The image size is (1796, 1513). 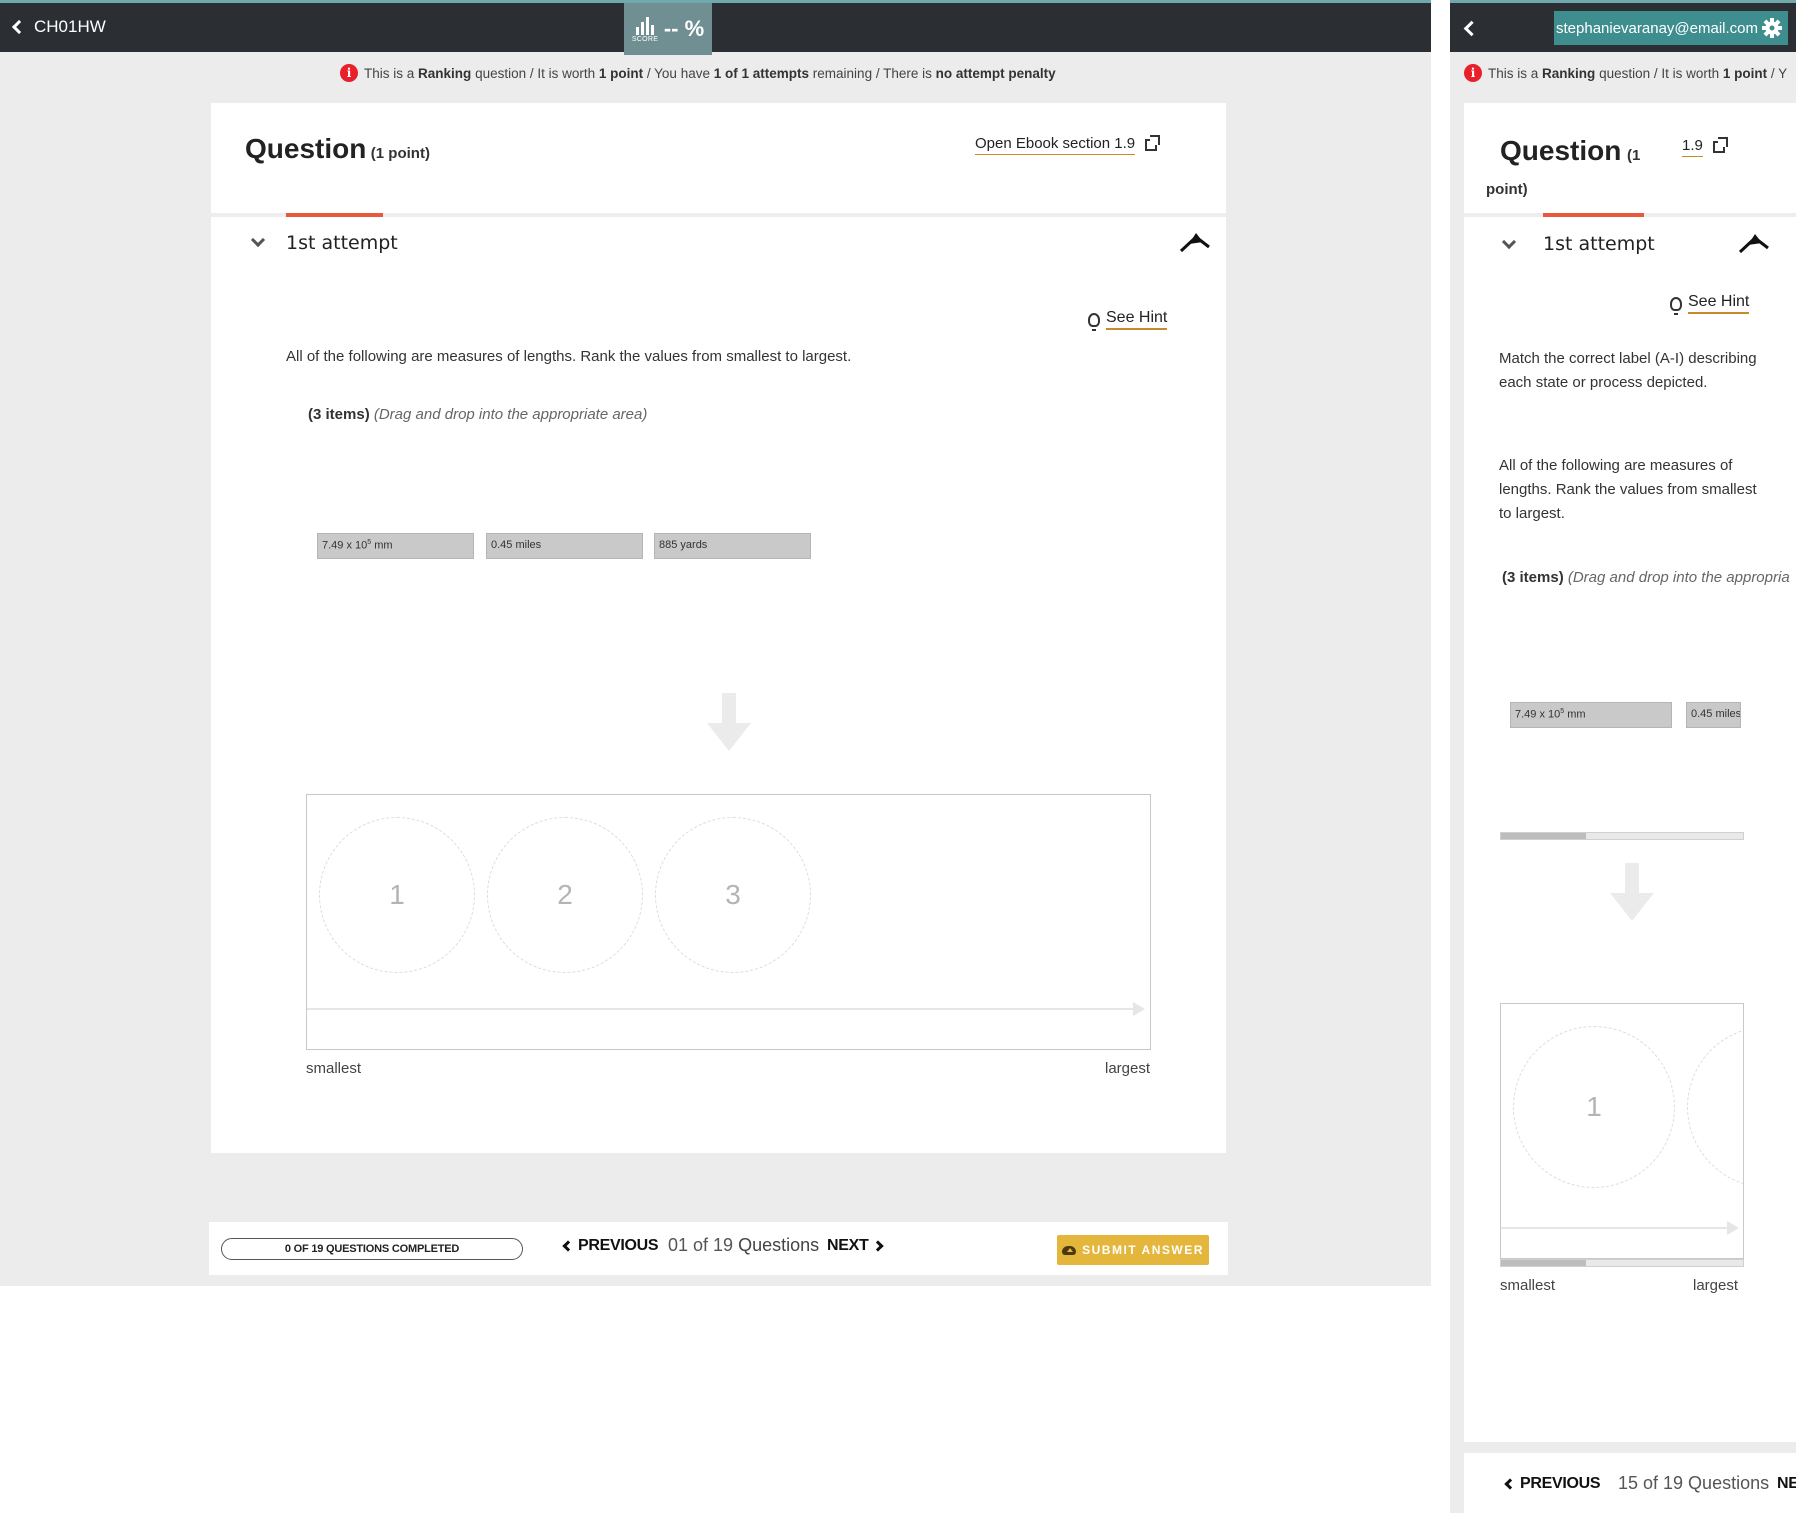 I want to click on ebook-link-group: 1.9, so click(x=1705, y=147).